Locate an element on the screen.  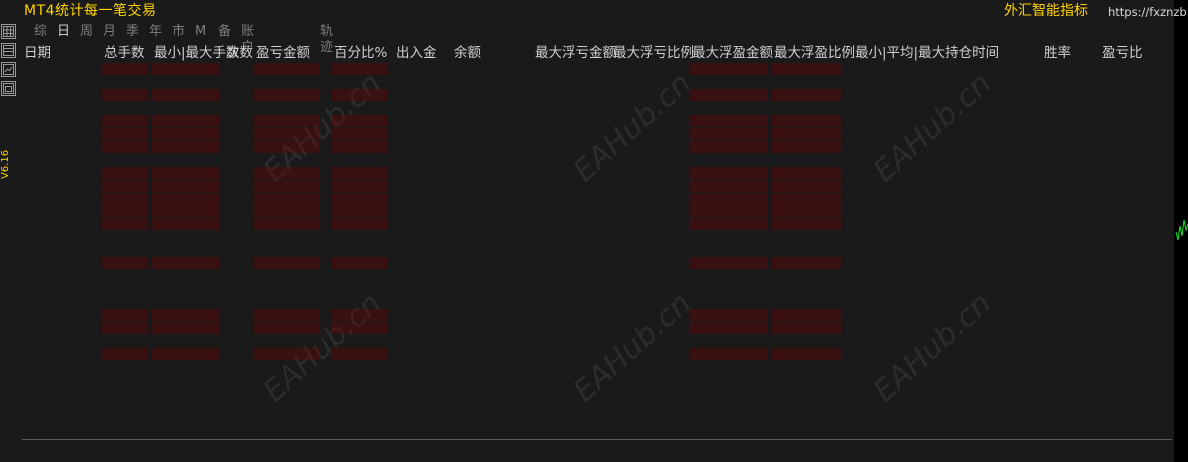
column-header: 最小|平均|最大持仓时间 is located at coordinates (927, 53).